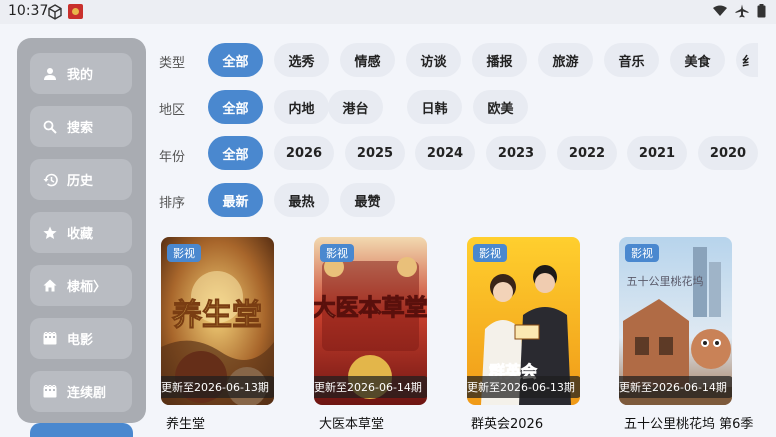  Describe the element at coordinates (355, 107) in the screenshot. I see `chip-region-hktw: 港台` at that location.